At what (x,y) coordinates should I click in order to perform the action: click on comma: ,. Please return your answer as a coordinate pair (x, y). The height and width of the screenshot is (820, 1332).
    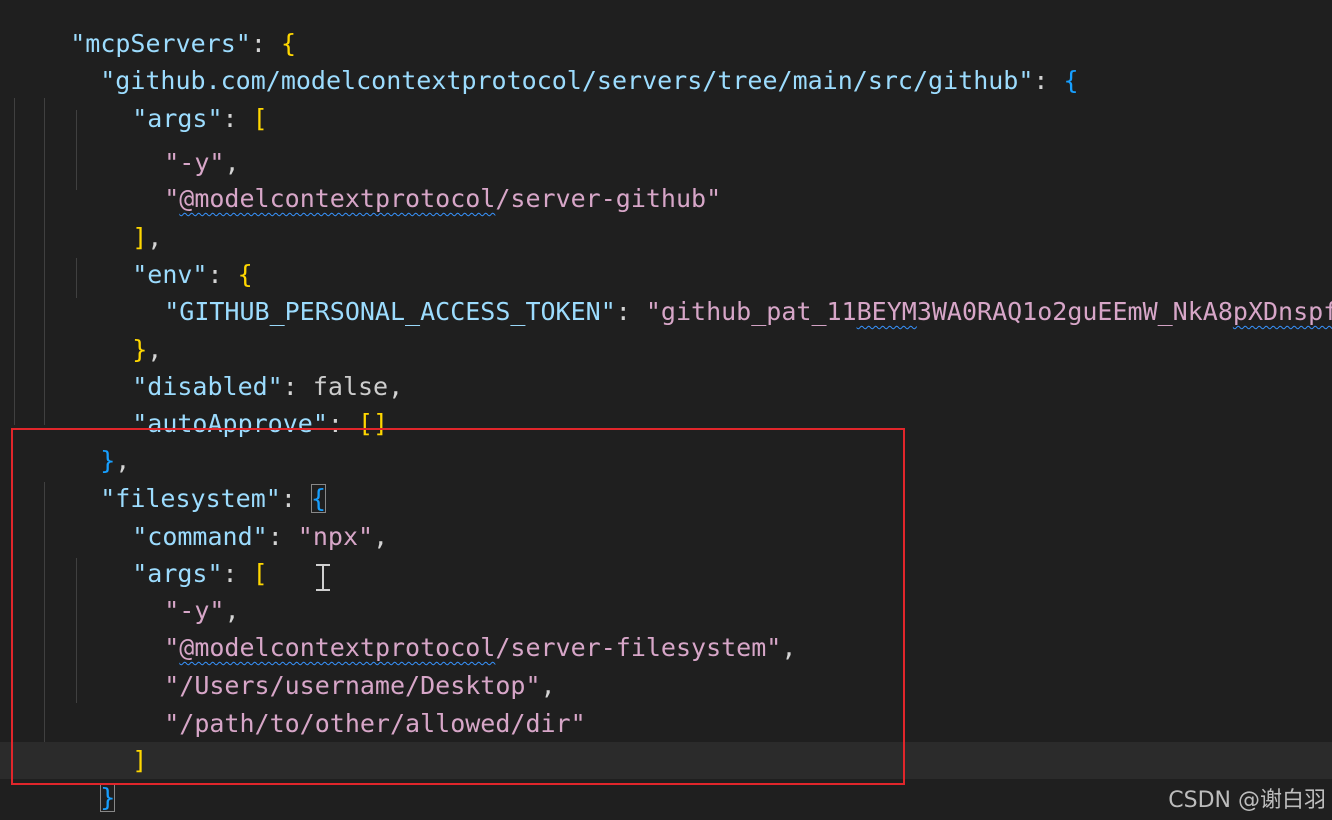
    Looking at the image, I should click on (396, 386).